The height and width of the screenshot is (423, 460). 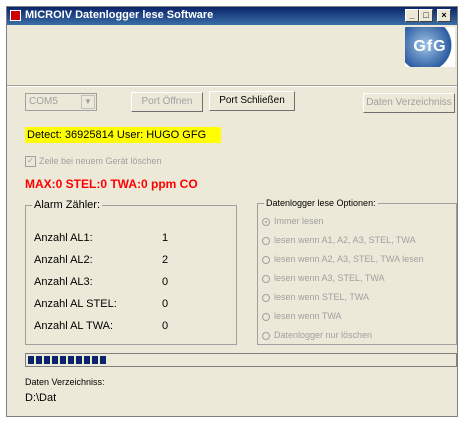 I want to click on port-select: COM5 ▼, so click(x=61, y=102).